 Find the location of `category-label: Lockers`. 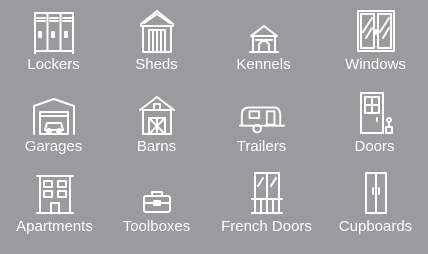

category-label: Lockers is located at coordinates (53, 64).